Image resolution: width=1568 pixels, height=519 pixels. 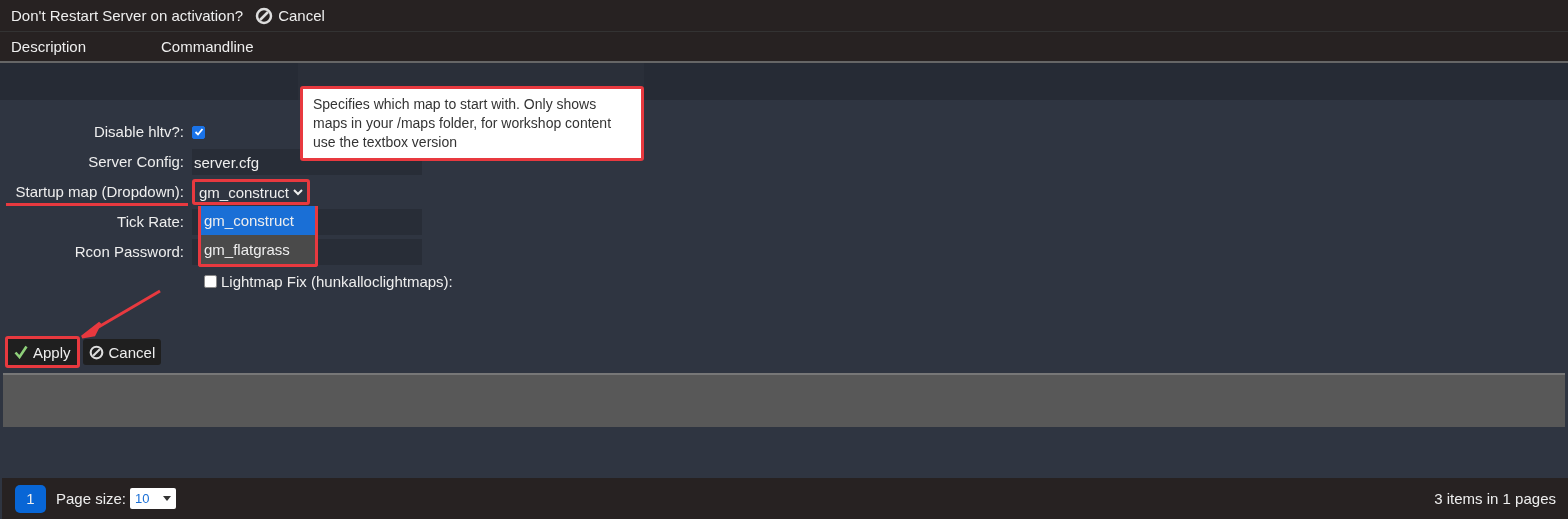 I want to click on page-size-label: Page size:, so click(x=91, y=498).